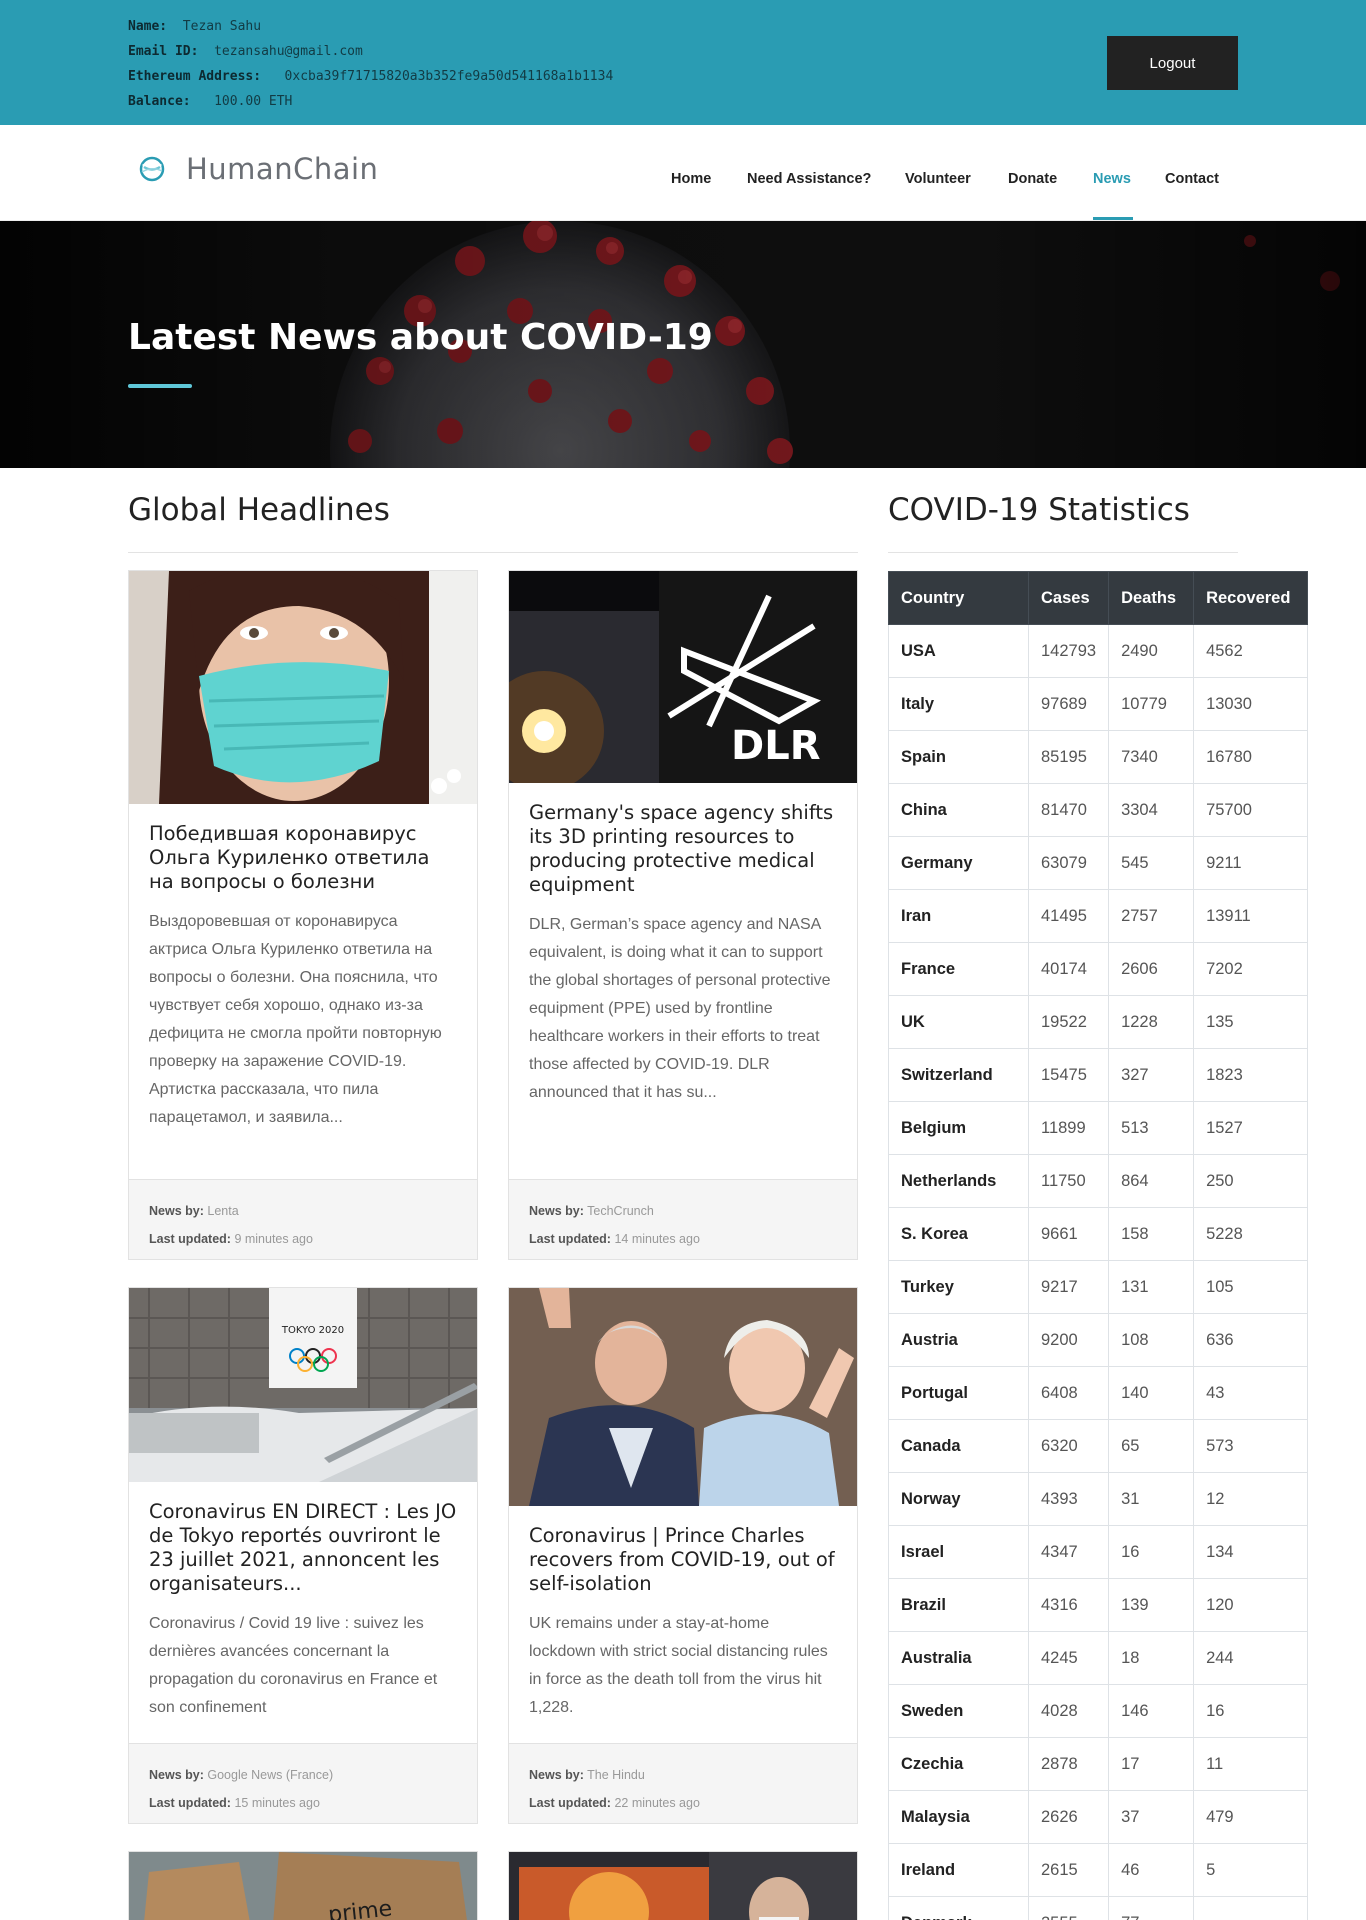  Describe the element at coordinates (1098, 1908) in the screenshot. I see `table-row: Denmark255577` at that location.